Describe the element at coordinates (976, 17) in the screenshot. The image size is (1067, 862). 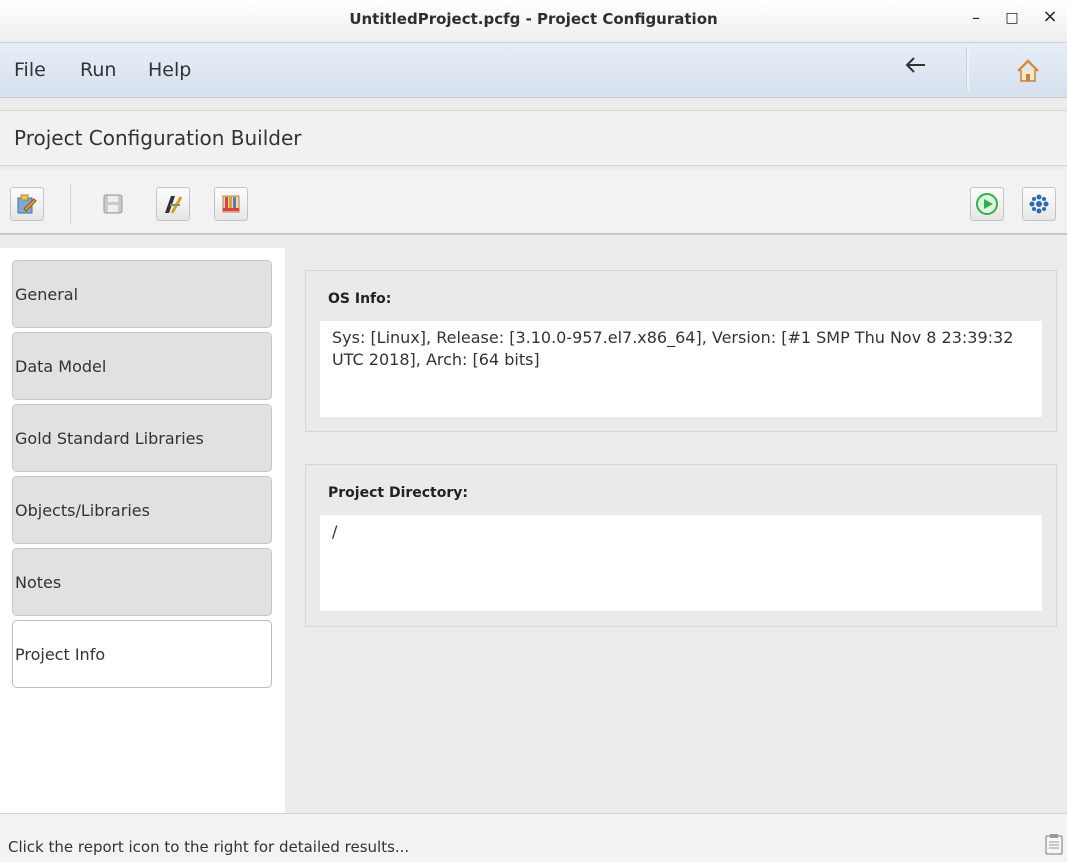
I see `minimize-button: –` at that location.